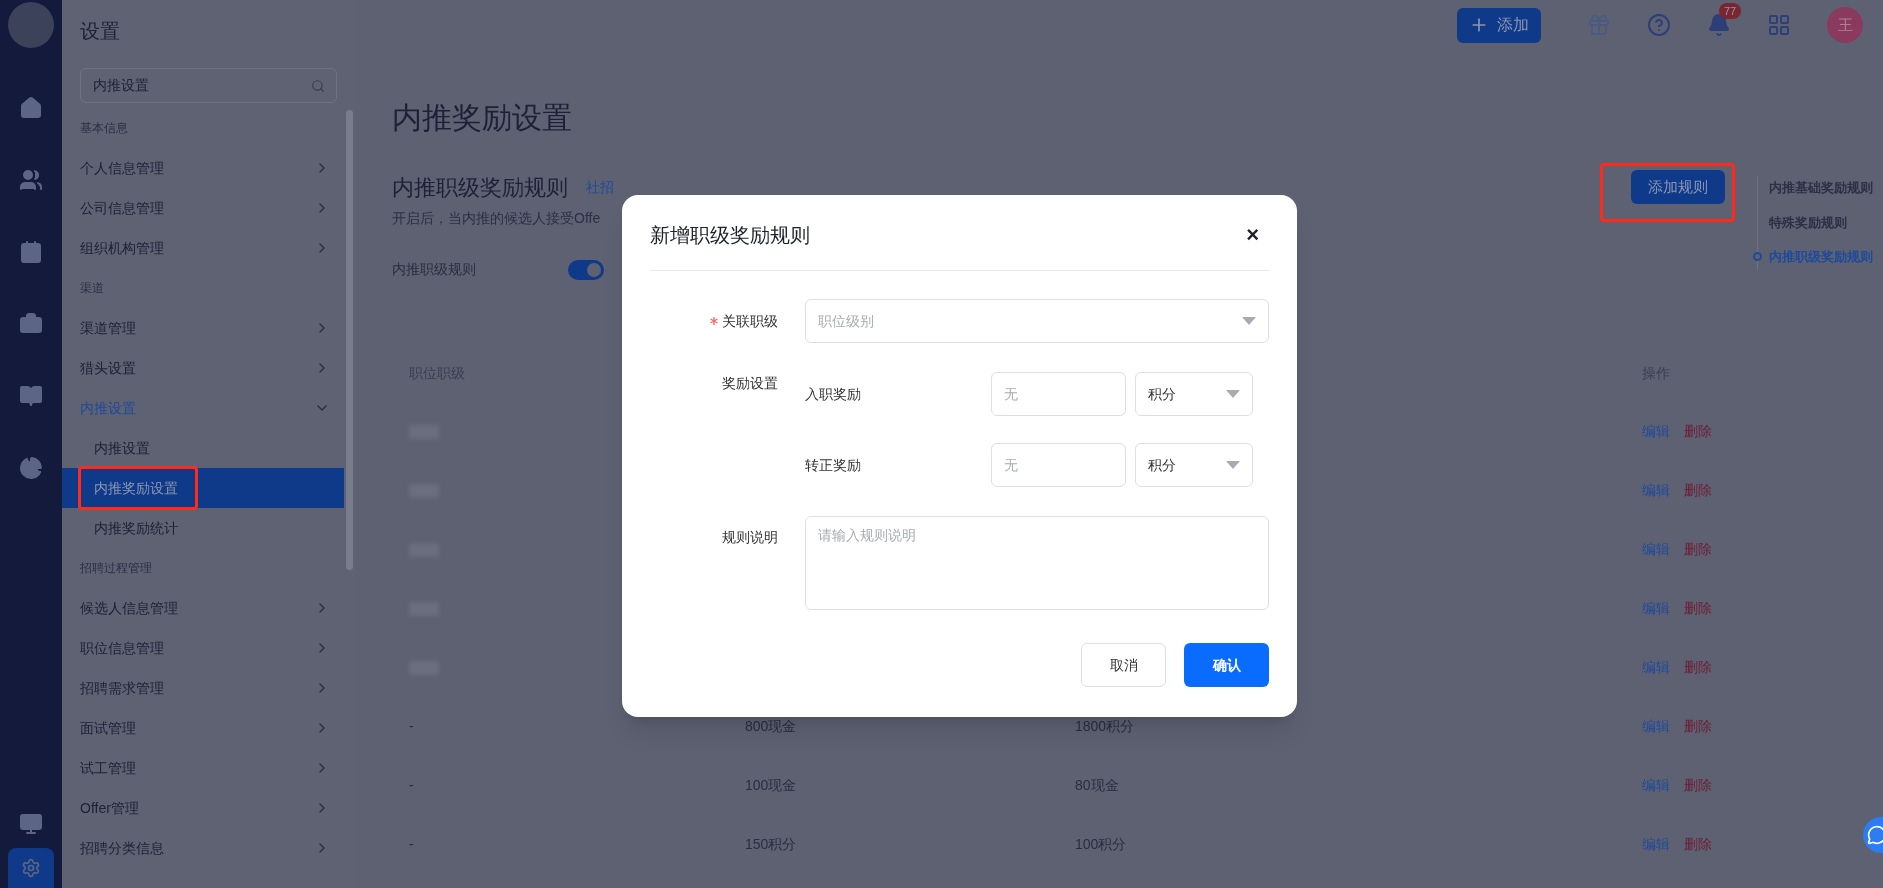 The height and width of the screenshot is (888, 1883). What do you see at coordinates (203, 648) in the screenshot?
I see `menu-item: 职位信息管理` at bounding box center [203, 648].